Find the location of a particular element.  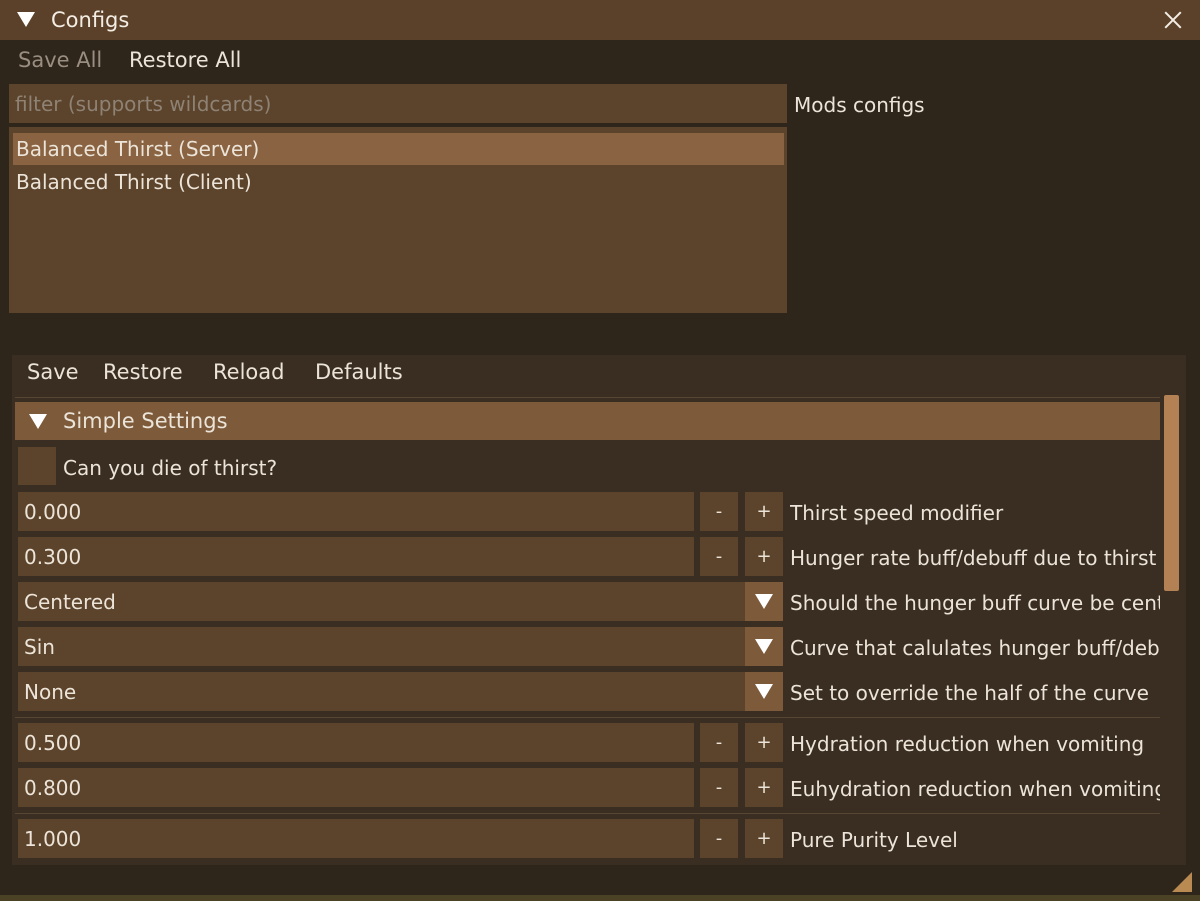

close-icon is located at coordinates (1173, 20).